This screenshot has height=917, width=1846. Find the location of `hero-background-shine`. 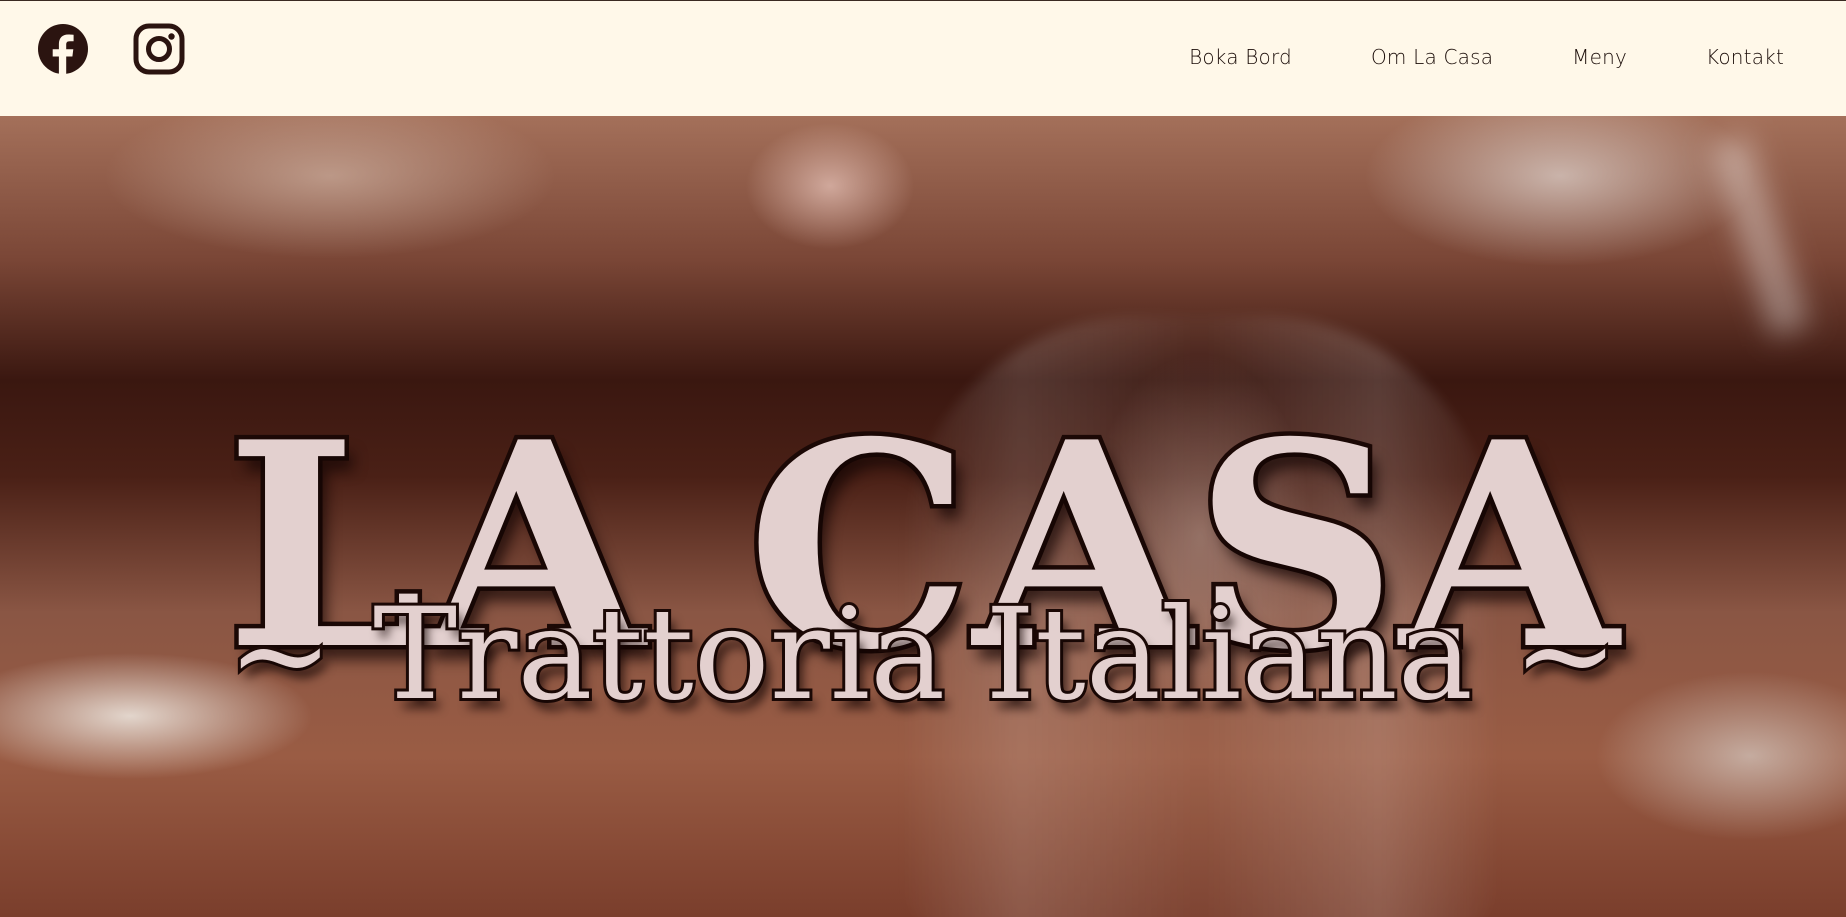

hero-background-shine is located at coordinates (1760, 236).